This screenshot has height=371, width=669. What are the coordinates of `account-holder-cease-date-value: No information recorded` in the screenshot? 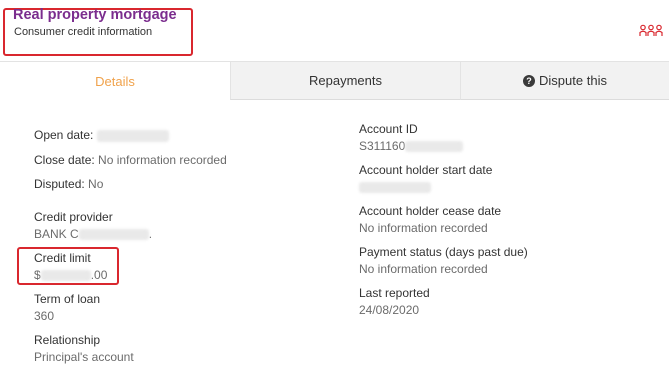 It's located at (423, 228).